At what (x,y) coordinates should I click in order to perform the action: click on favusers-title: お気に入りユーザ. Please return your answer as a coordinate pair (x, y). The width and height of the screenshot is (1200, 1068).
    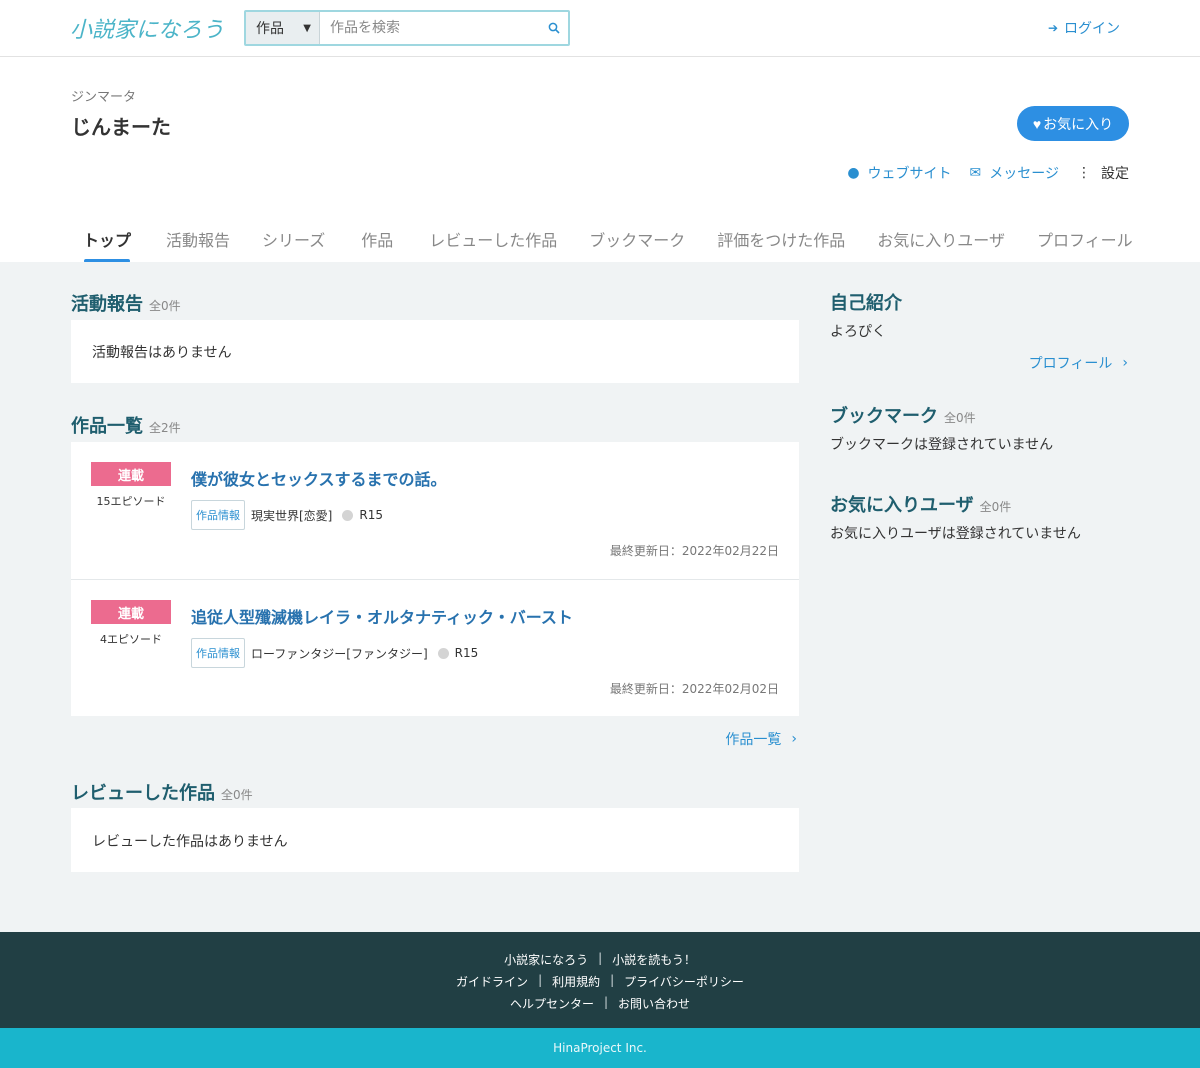
    Looking at the image, I should click on (902, 504).